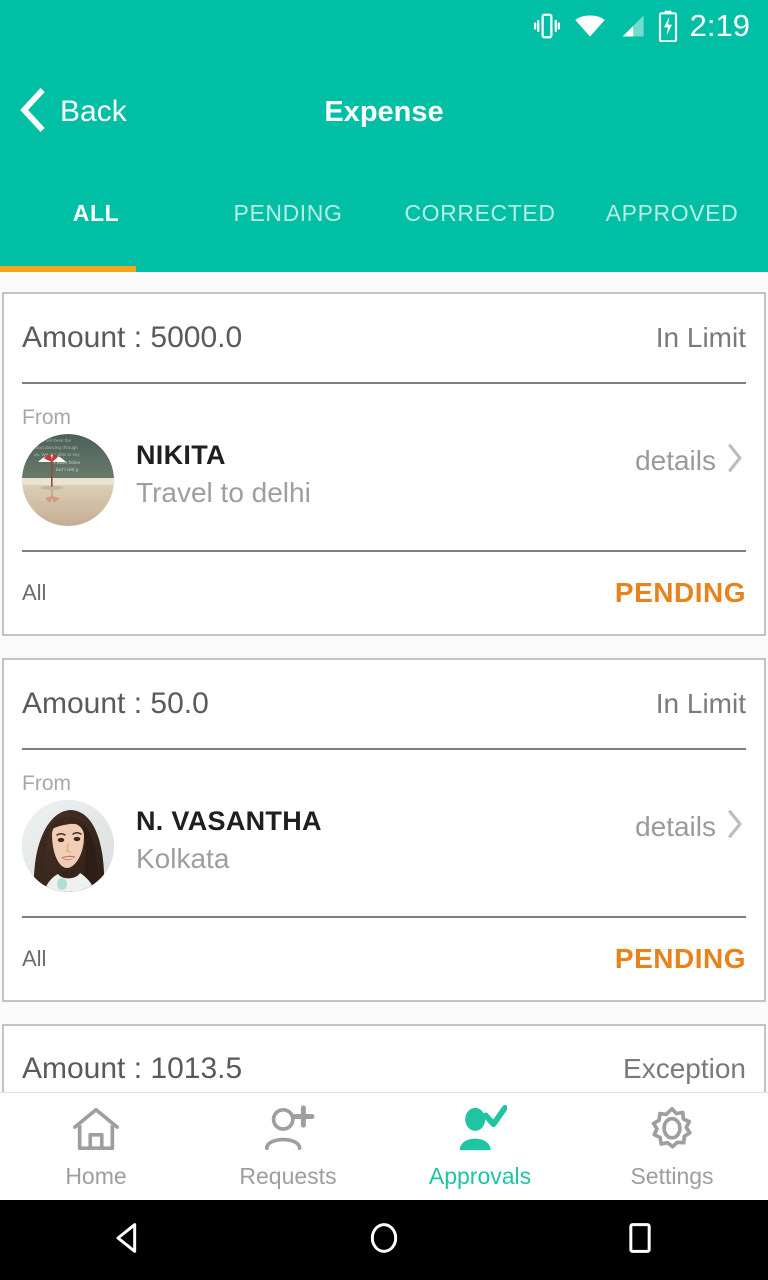 The height and width of the screenshot is (1280, 768). I want to click on person-subtitle: Kolkata, so click(183, 858).